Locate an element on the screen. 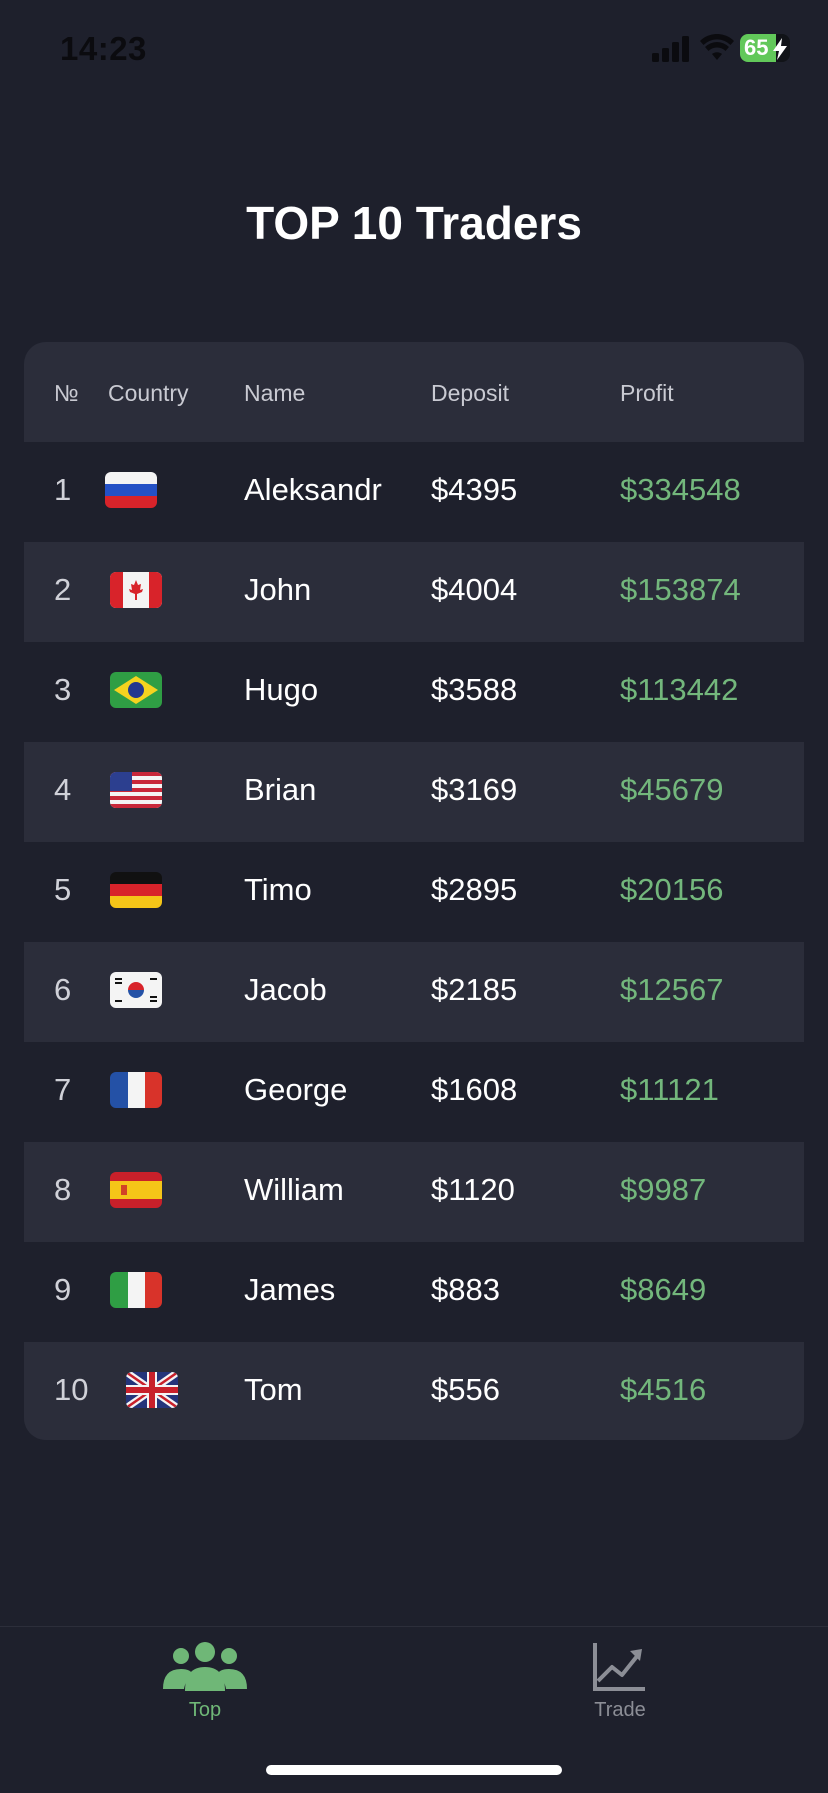 This screenshot has width=828, height=1793. italy-flag-icon is located at coordinates (136, 1290).